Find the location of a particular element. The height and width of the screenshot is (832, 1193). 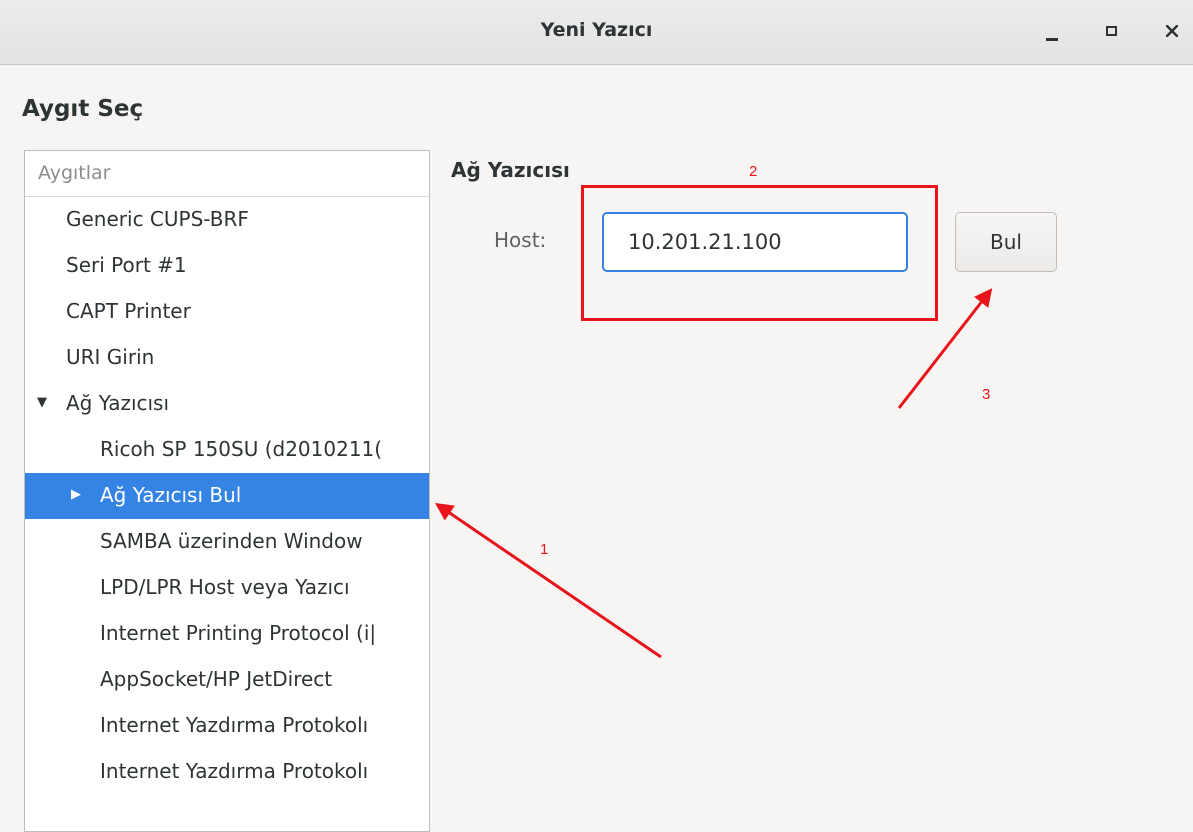

expander-collapsed-icon: ▶ is located at coordinates (76, 495).